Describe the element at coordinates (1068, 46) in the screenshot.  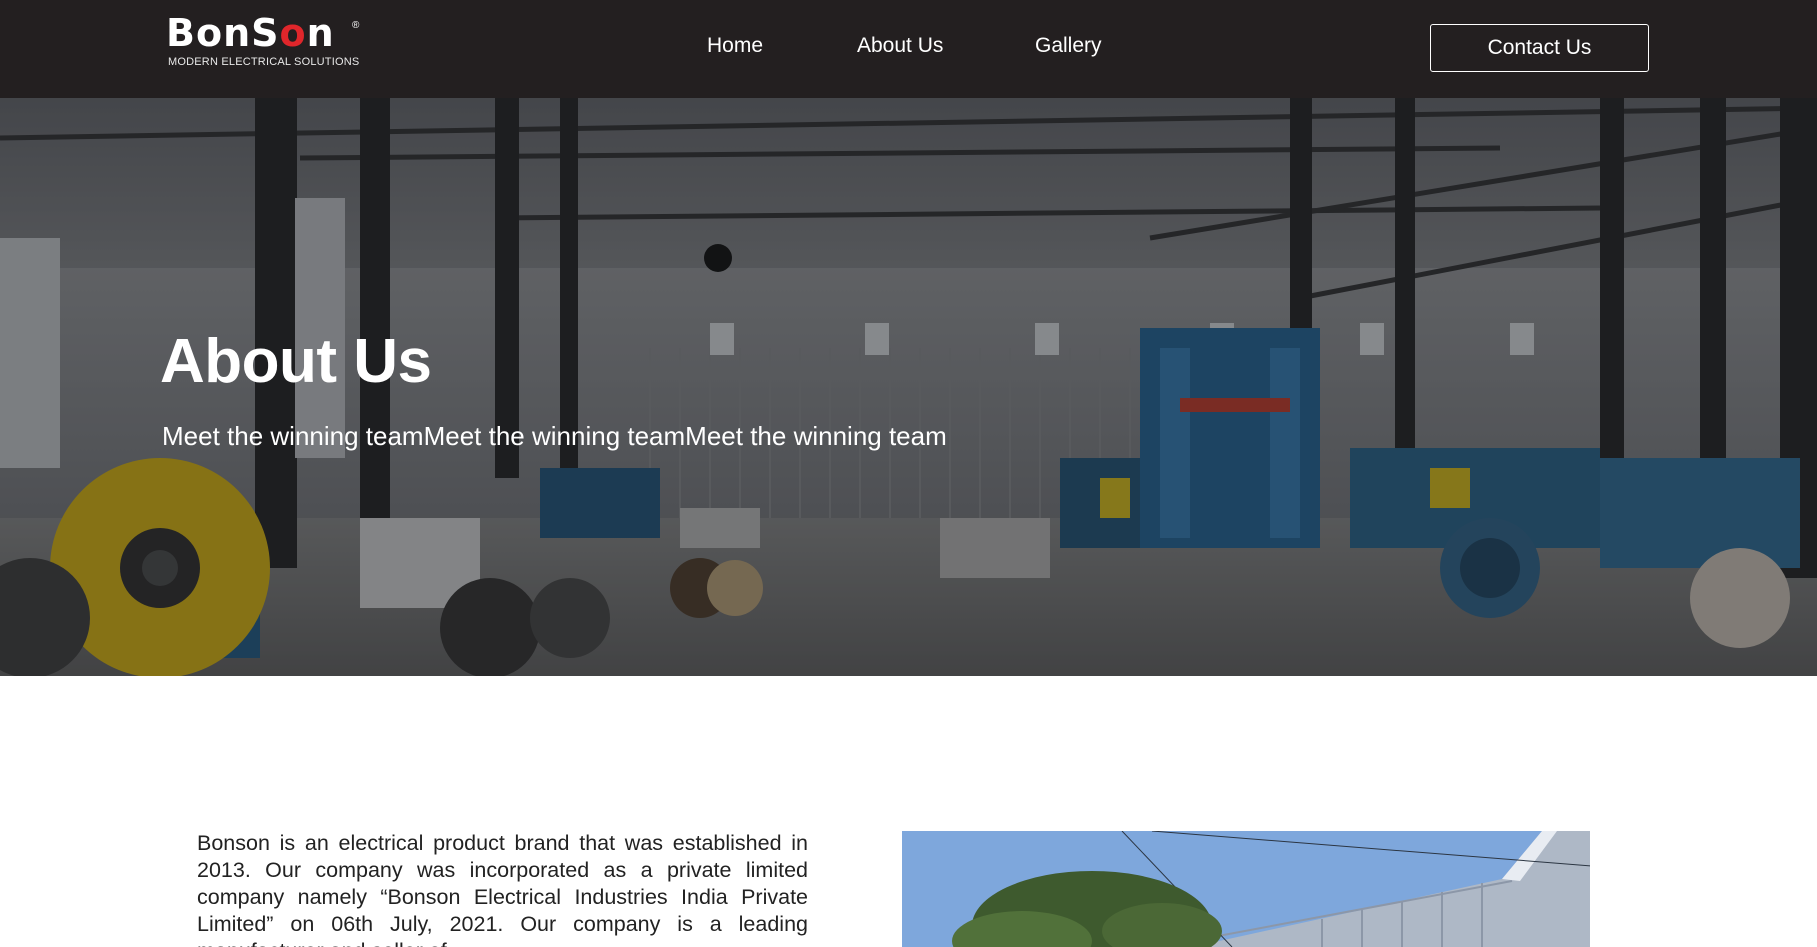
I see `nav-gallery-link: Gallery` at that location.